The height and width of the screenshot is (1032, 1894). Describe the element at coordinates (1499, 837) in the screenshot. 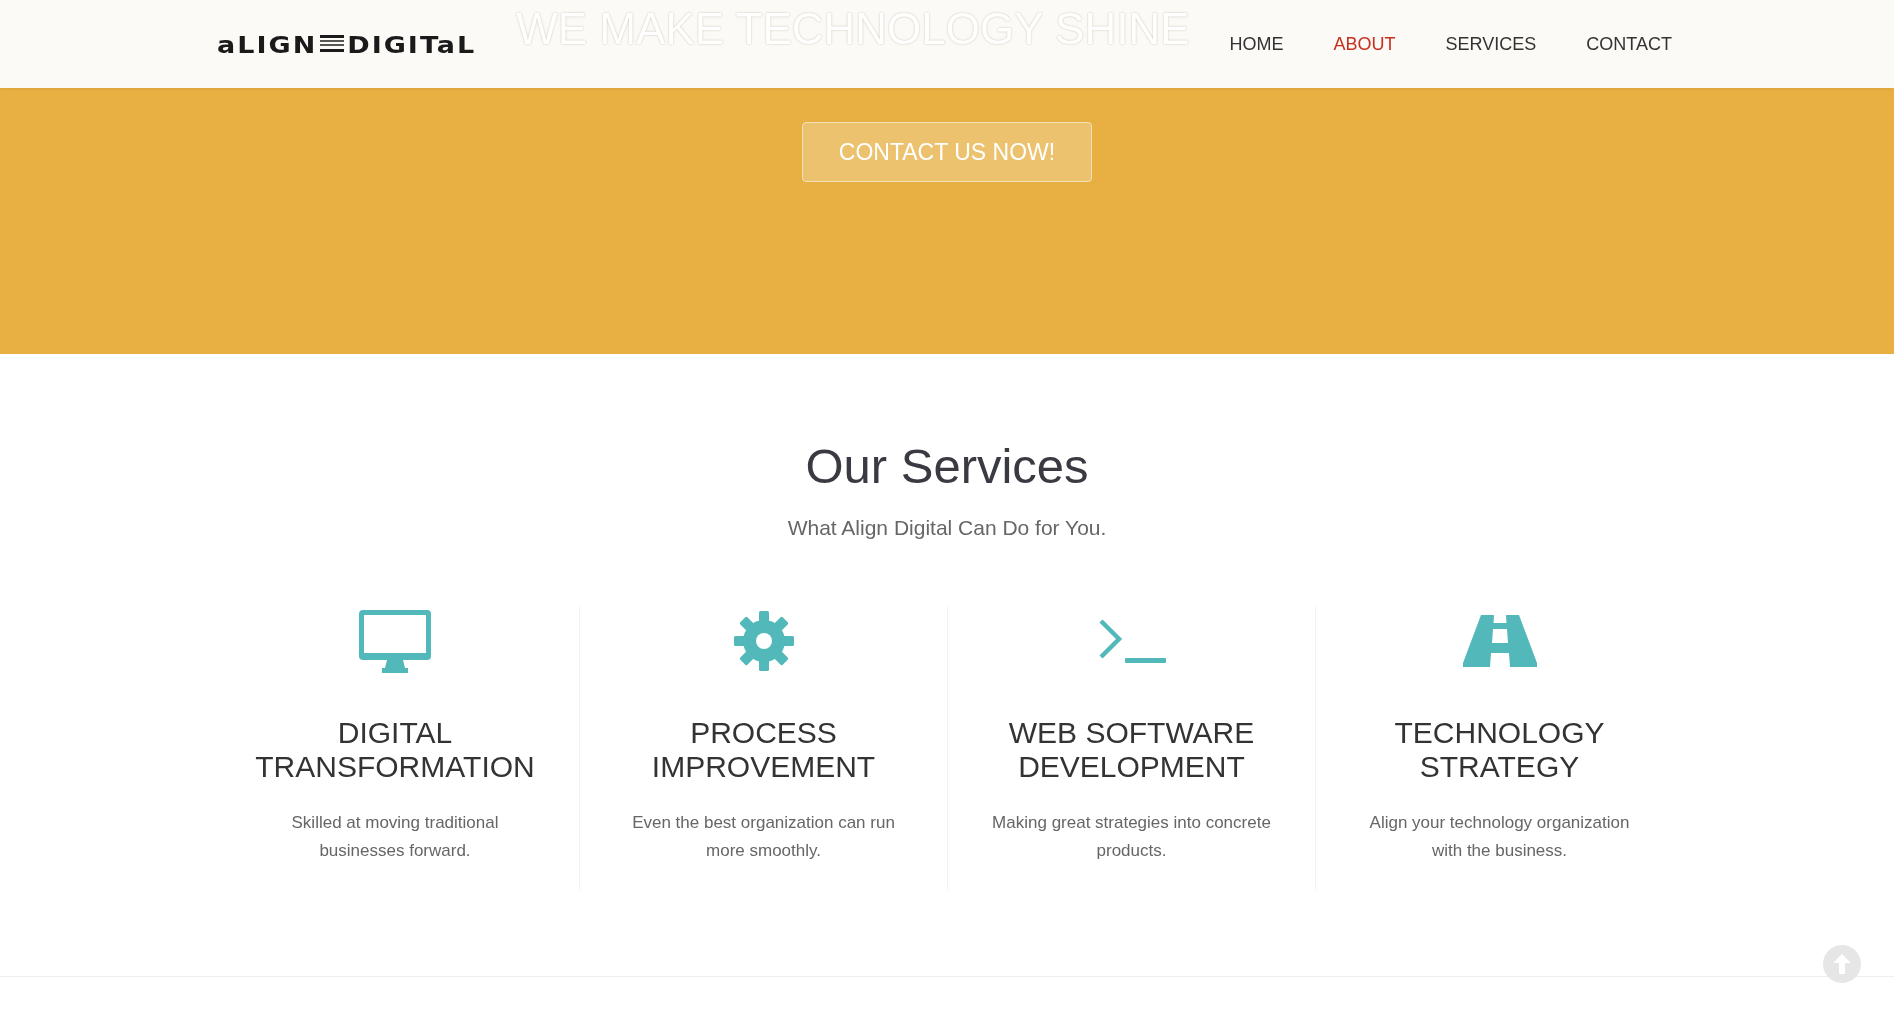

I see `service-description: Align your technology organization with the business.` at that location.